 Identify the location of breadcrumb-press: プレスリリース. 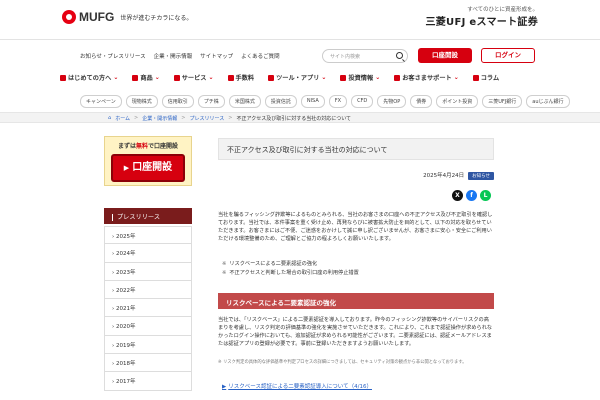
(206, 118).